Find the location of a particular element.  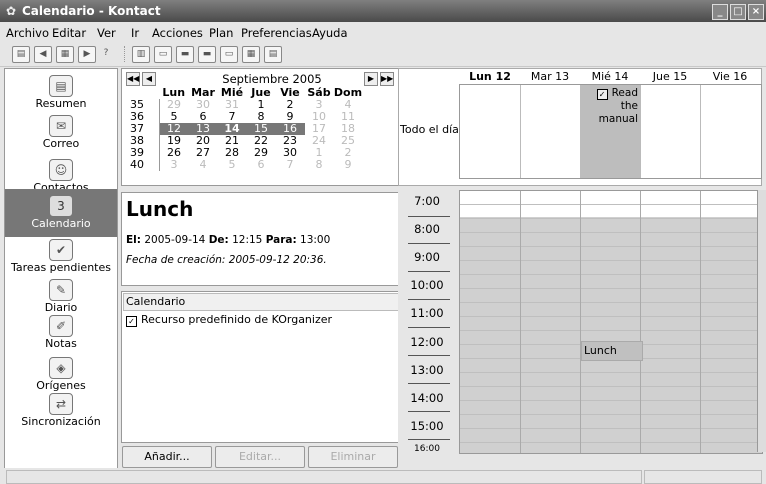

event-lunch: Lunch is located at coordinates (612, 351).